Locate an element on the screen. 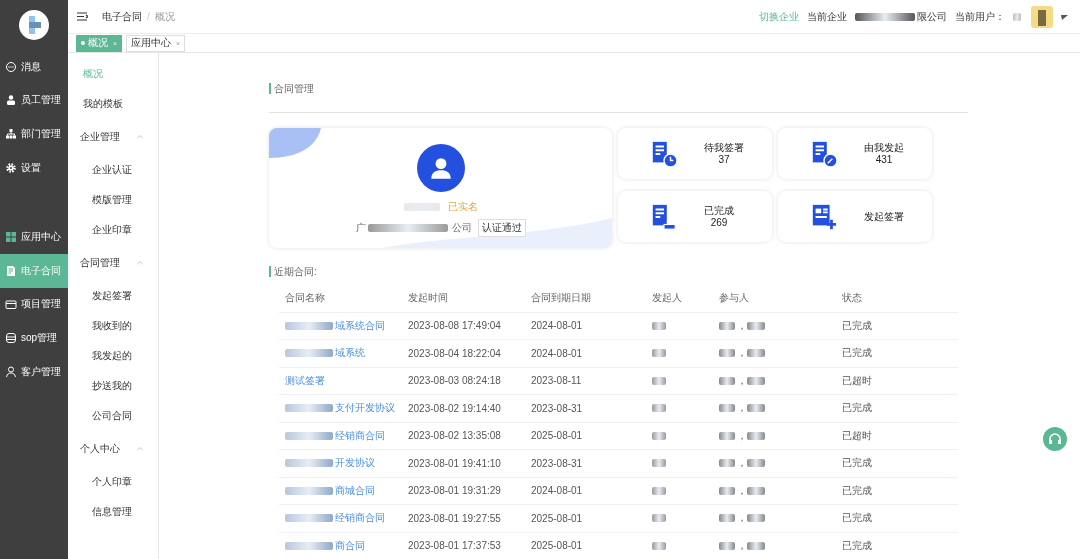 The width and height of the screenshot is (1080, 559). table-cell-text: 2023-08-02 19:14:40 is located at coordinates (454, 408).